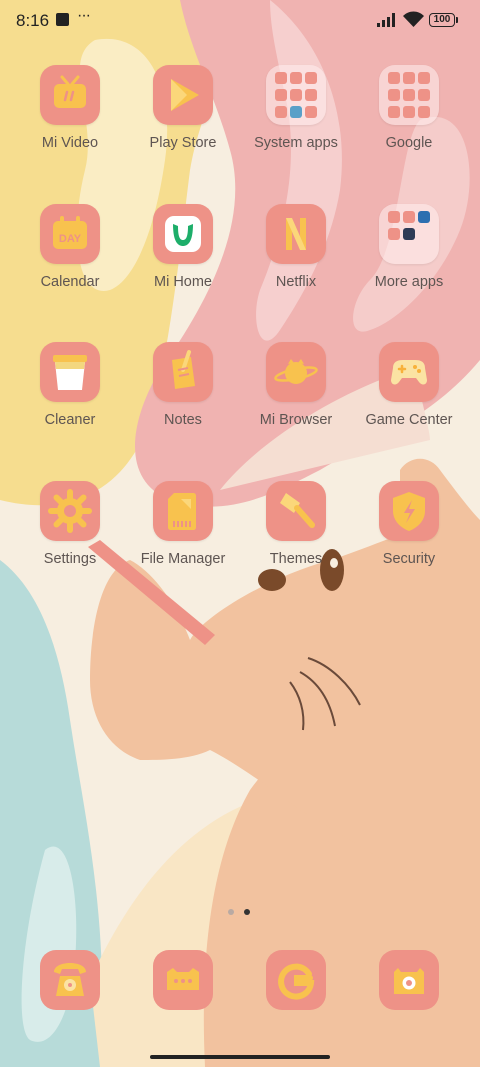  Describe the element at coordinates (70, 143) in the screenshot. I see `app-label: Mi Video` at that location.